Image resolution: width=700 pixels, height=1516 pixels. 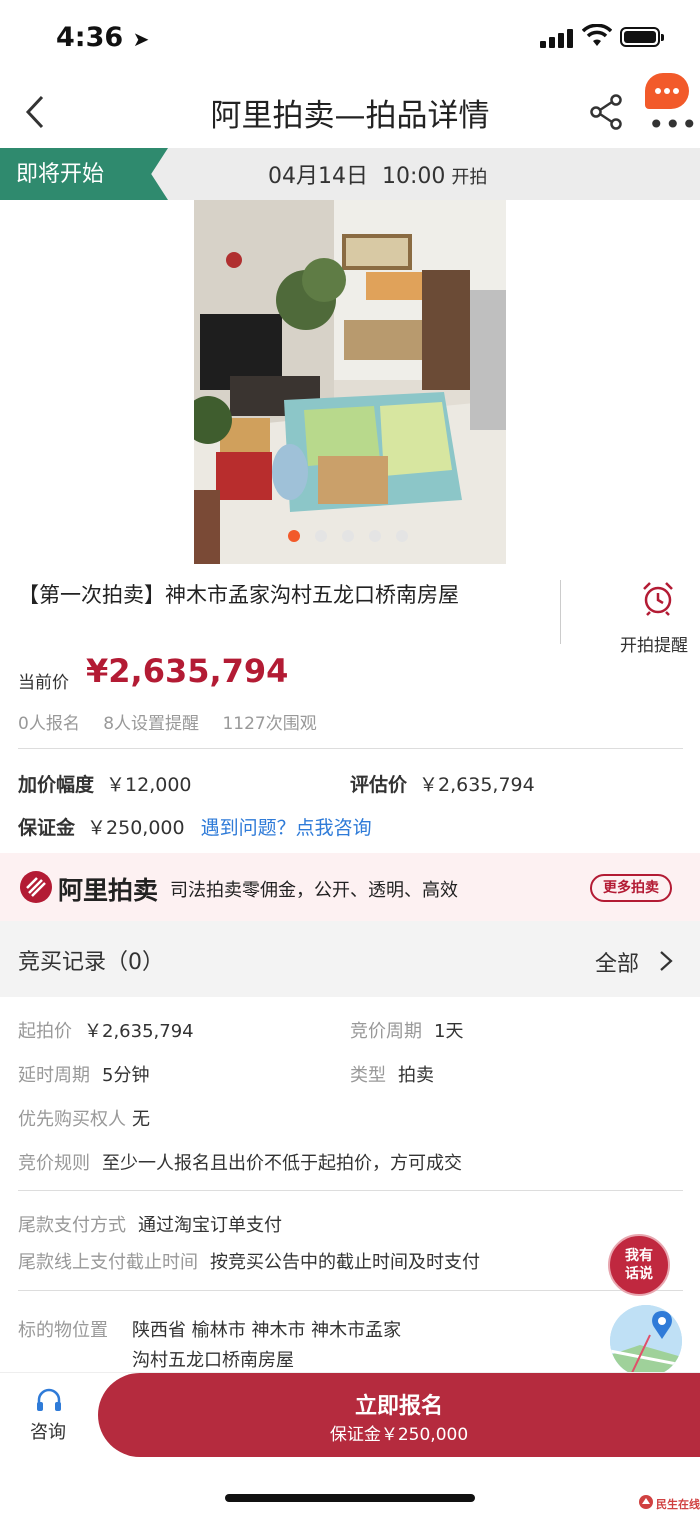 I want to click on bid-rule-row: 竞价规则 至少一人报名且出价不低于起拍价，方可成交, so click(x=240, y=1163).